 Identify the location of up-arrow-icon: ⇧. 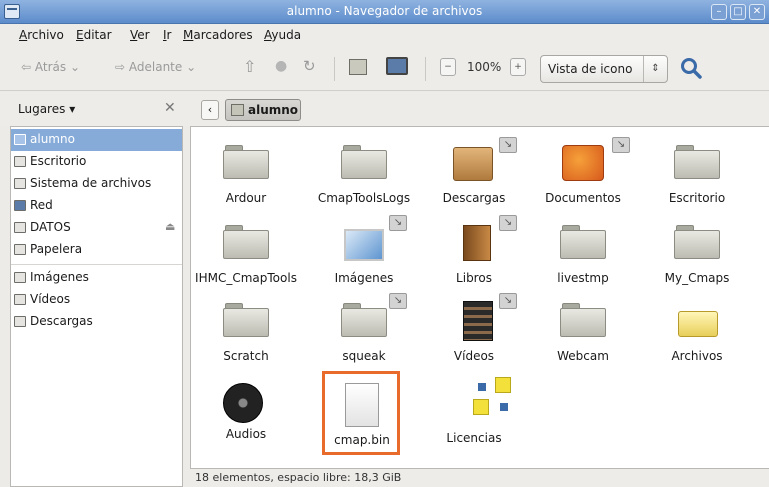
(249, 66).